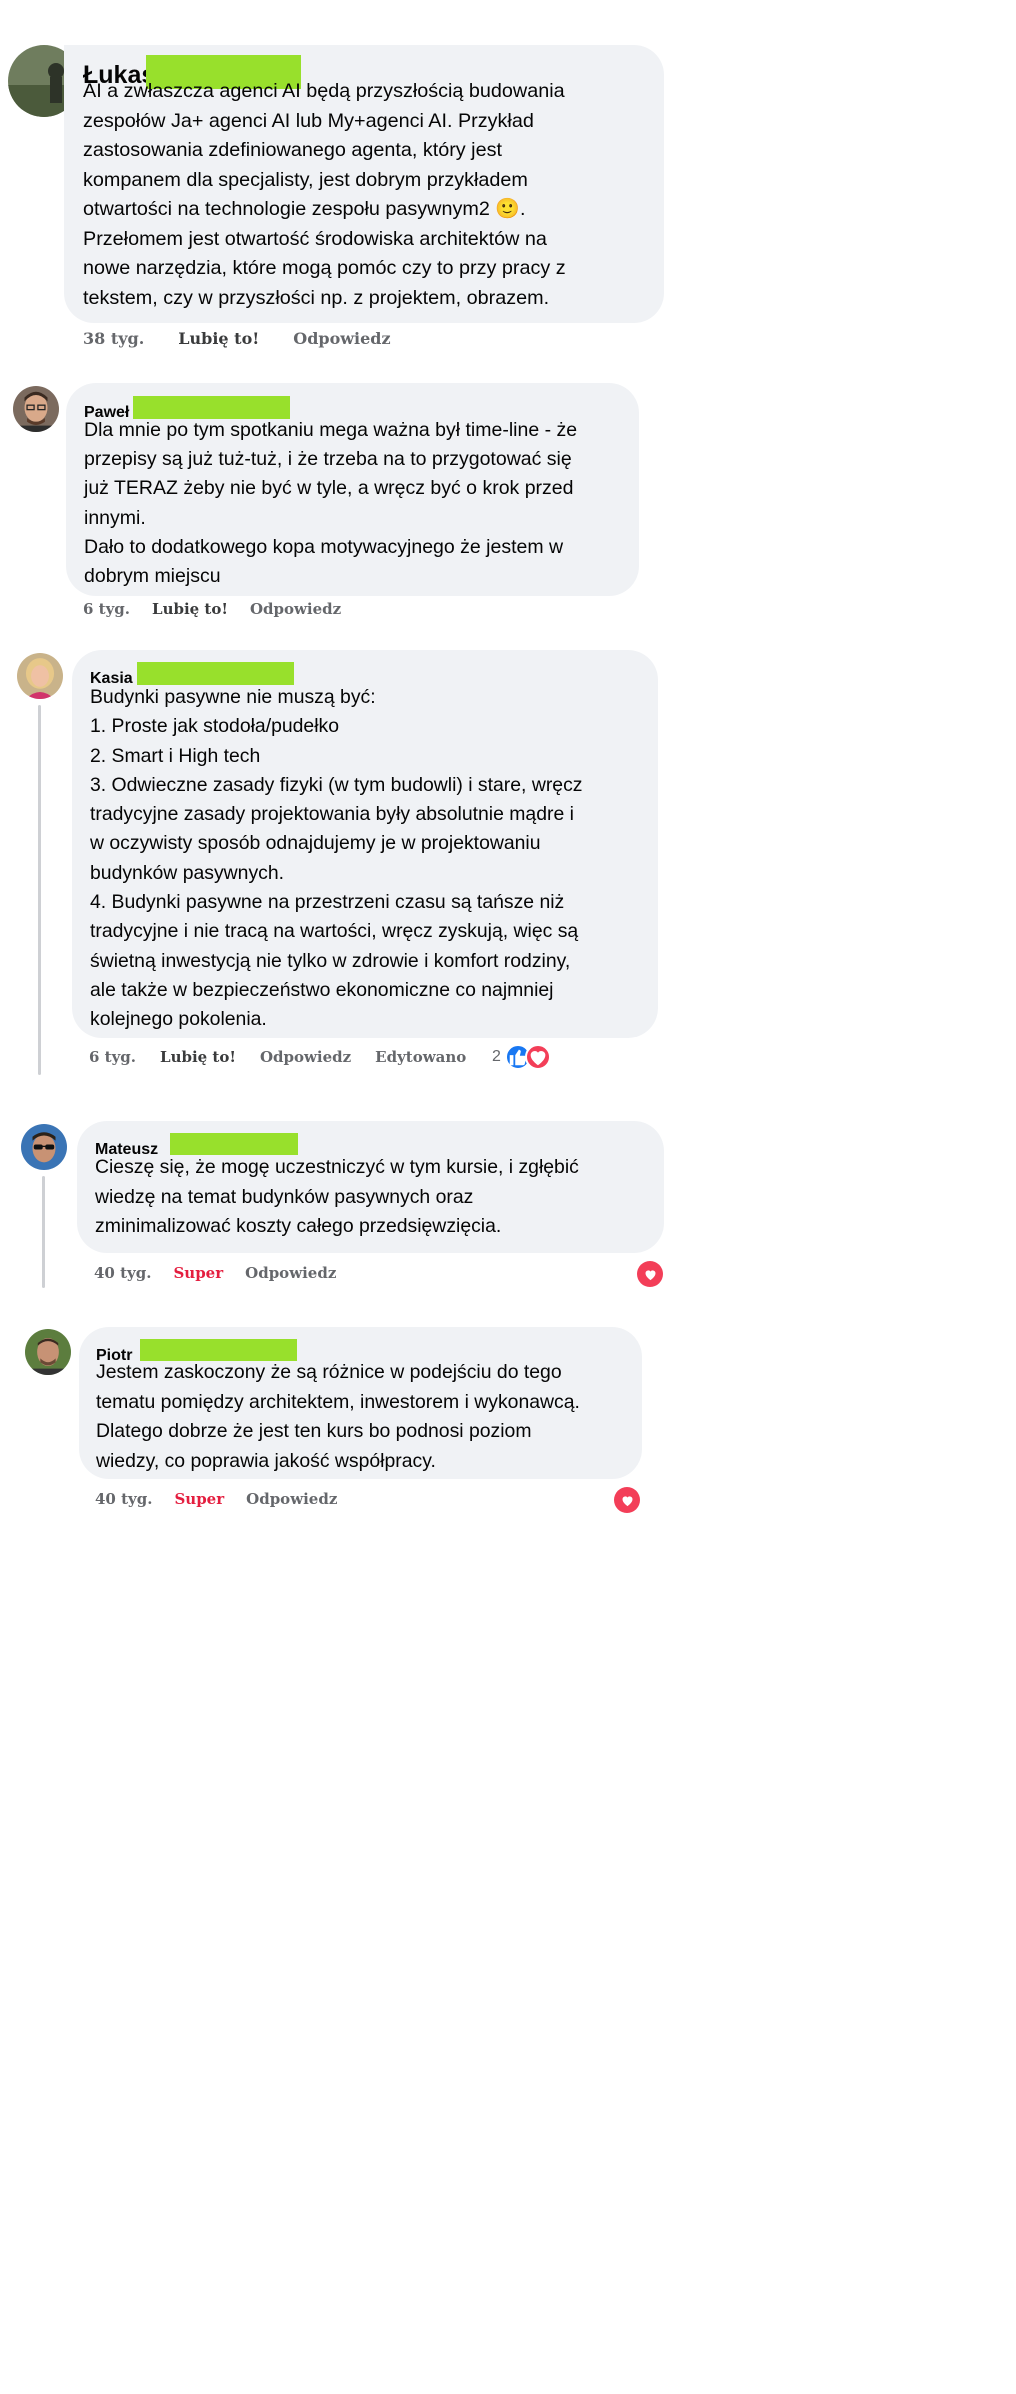 Image resolution: width=1016 pixels, height=2394 pixels. Describe the element at coordinates (229, 609) in the screenshot. I see `comment-actions: 6 tyg. Lubię to! Odpowiedz` at that location.